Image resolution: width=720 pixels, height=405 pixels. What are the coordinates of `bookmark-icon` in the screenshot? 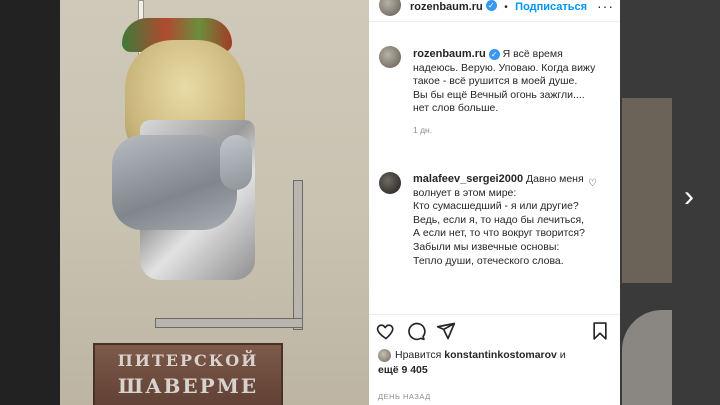 It's located at (600, 331).